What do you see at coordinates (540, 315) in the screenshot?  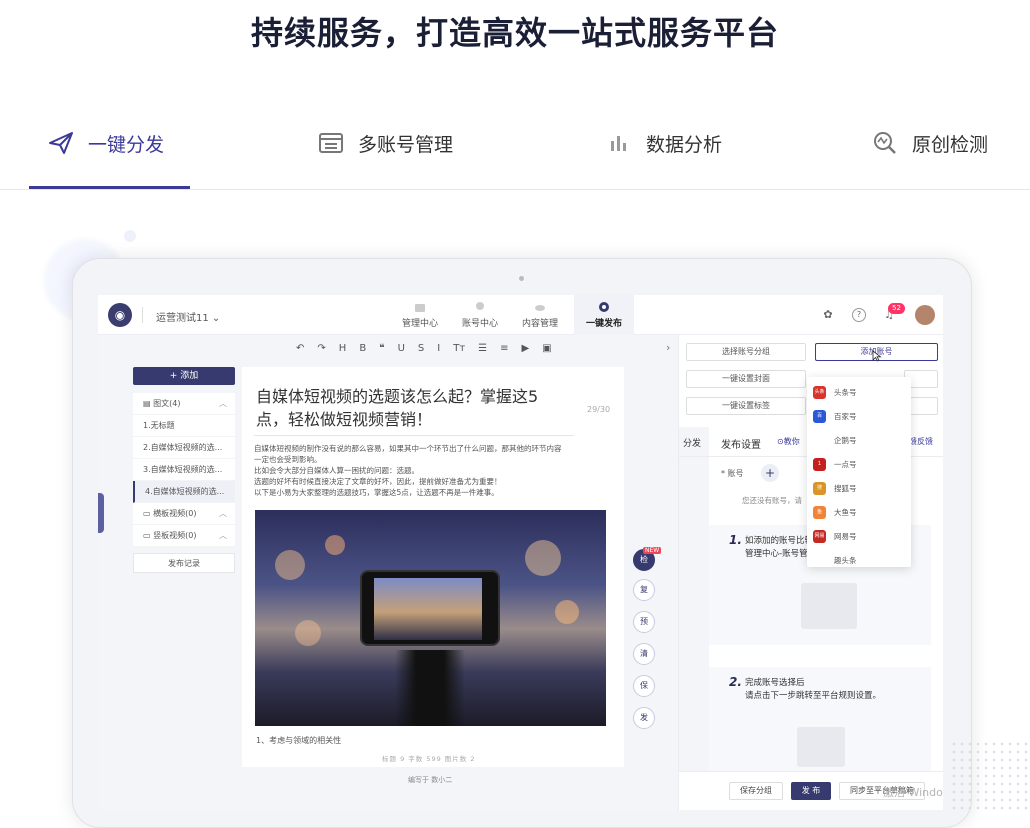 I see `nav-content-management: 内容管理` at bounding box center [540, 315].